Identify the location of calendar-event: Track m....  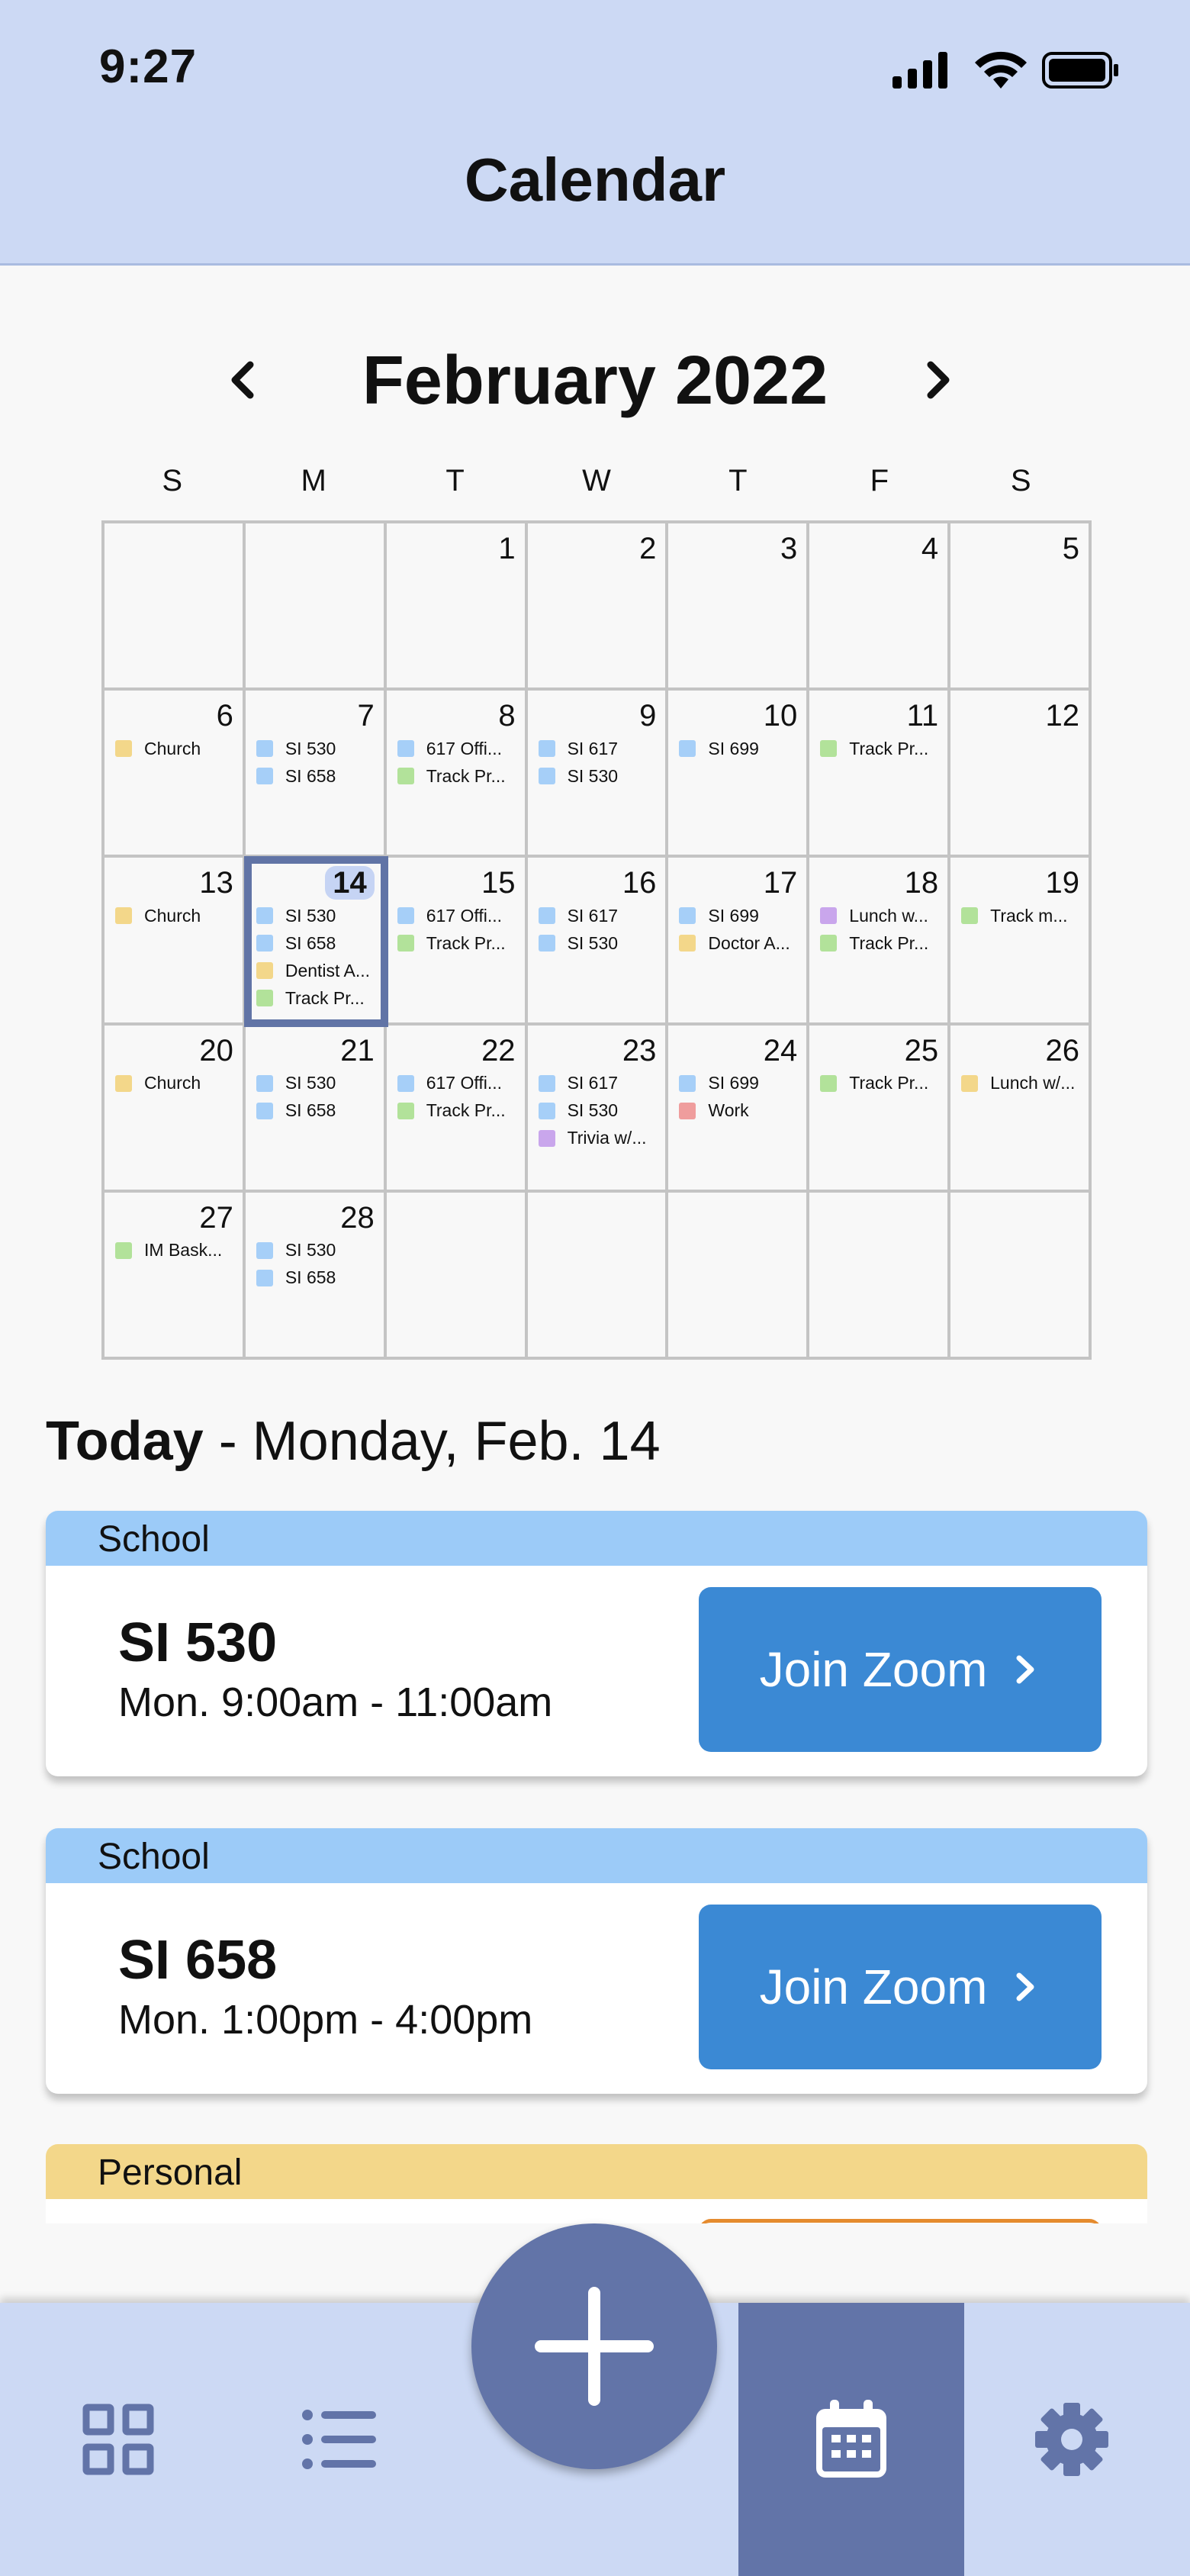
(1020, 915).